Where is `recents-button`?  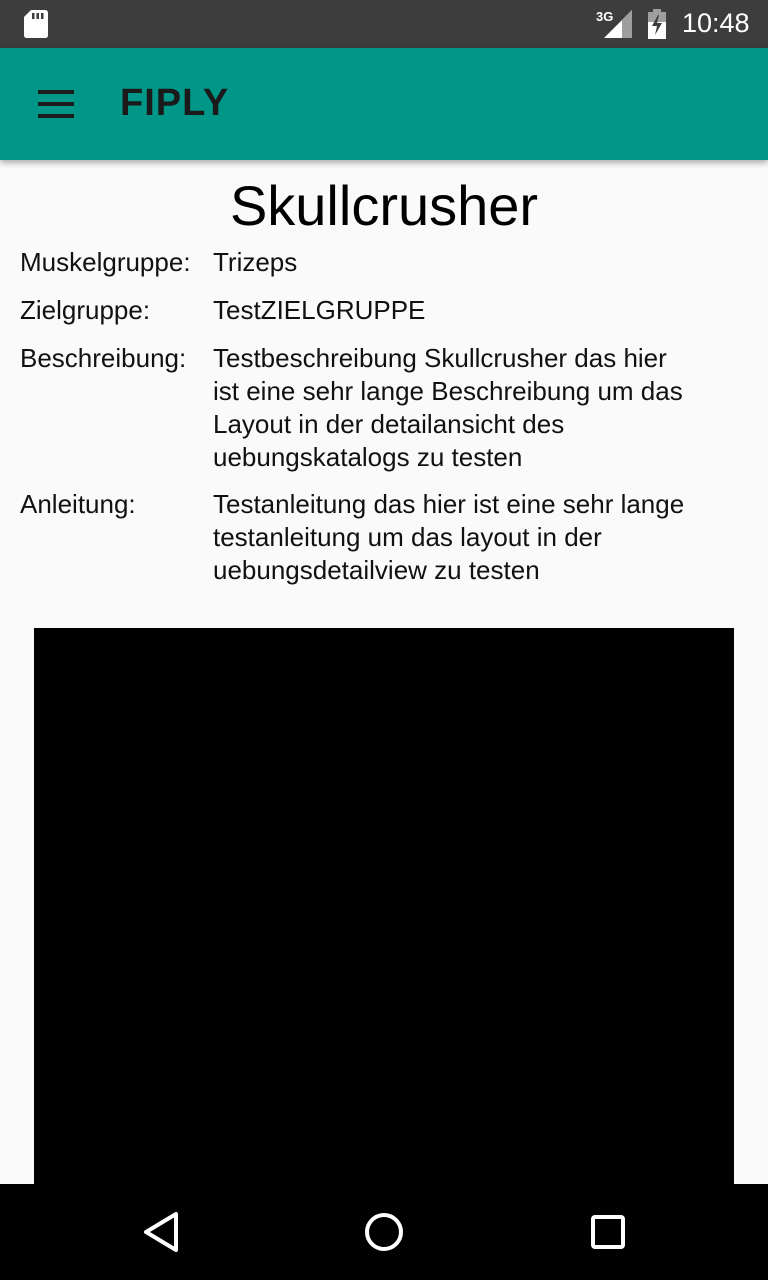 recents-button is located at coordinates (608, 1232).